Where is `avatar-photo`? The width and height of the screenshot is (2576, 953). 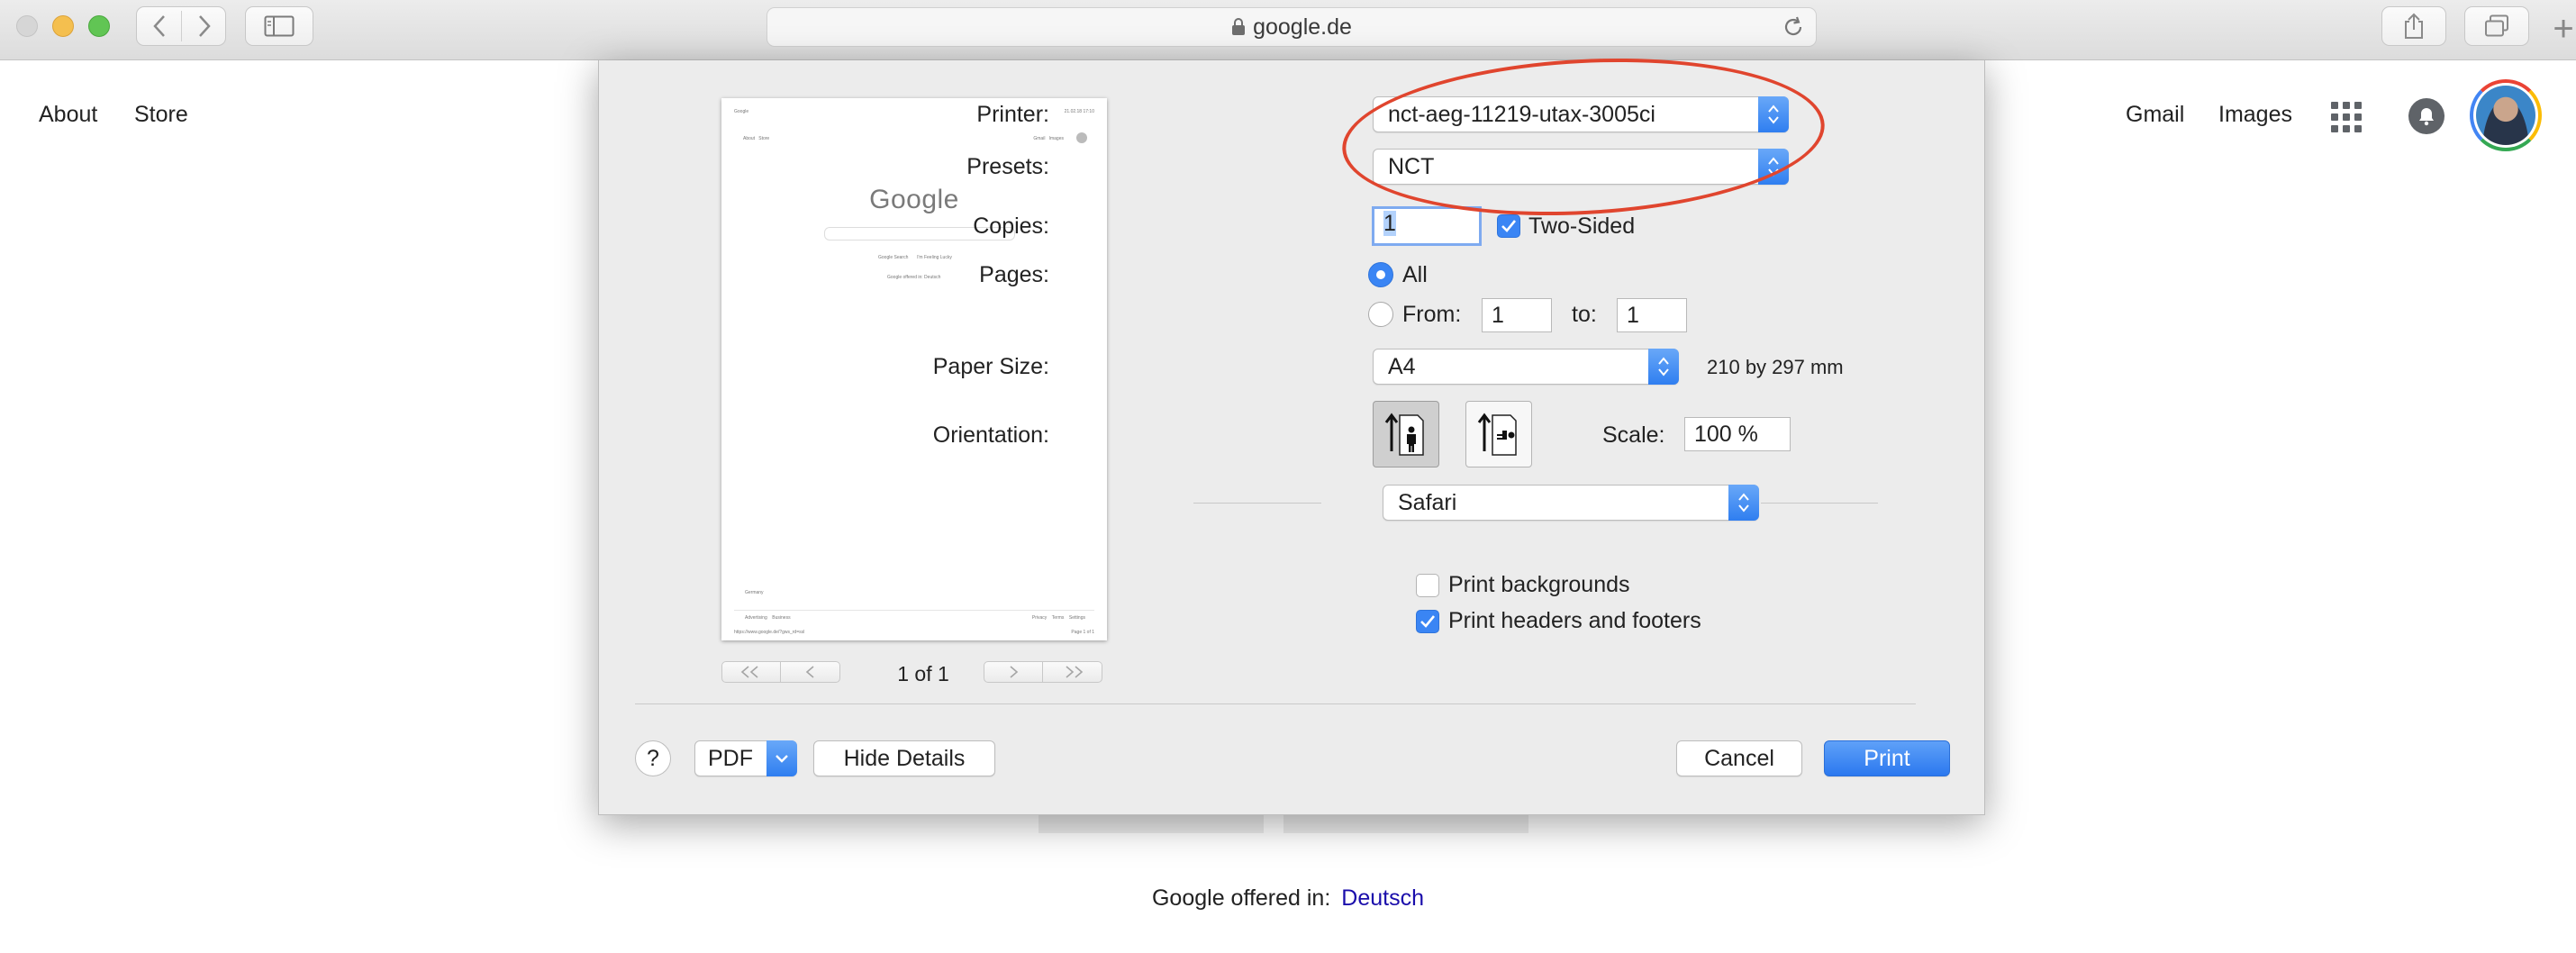
avatar-photo is located at coordinates (2505, 116).